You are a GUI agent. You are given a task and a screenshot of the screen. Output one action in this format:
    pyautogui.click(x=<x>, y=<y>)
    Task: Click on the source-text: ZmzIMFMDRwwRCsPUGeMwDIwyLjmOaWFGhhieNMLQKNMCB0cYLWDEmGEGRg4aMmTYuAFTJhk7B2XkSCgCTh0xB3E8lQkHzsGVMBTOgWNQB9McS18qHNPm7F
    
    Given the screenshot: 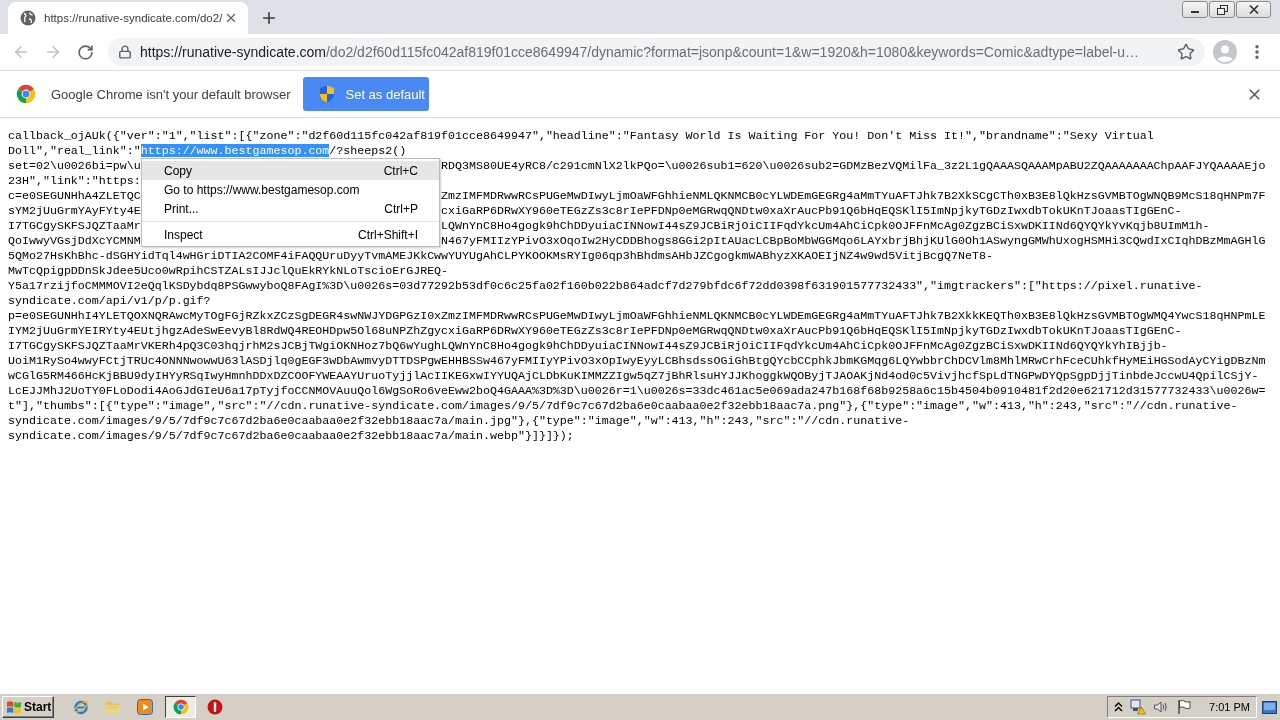 What is the action you would take?
    pyautogui.click(x=853, y=195)
    